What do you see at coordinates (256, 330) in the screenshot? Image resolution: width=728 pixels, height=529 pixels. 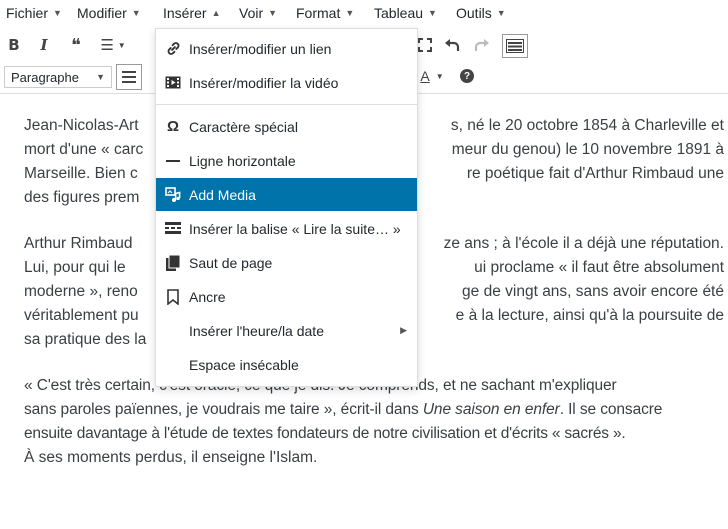 I see `menu-item-label: Insérer l'heure/la date` at bounding box center [256, 330].